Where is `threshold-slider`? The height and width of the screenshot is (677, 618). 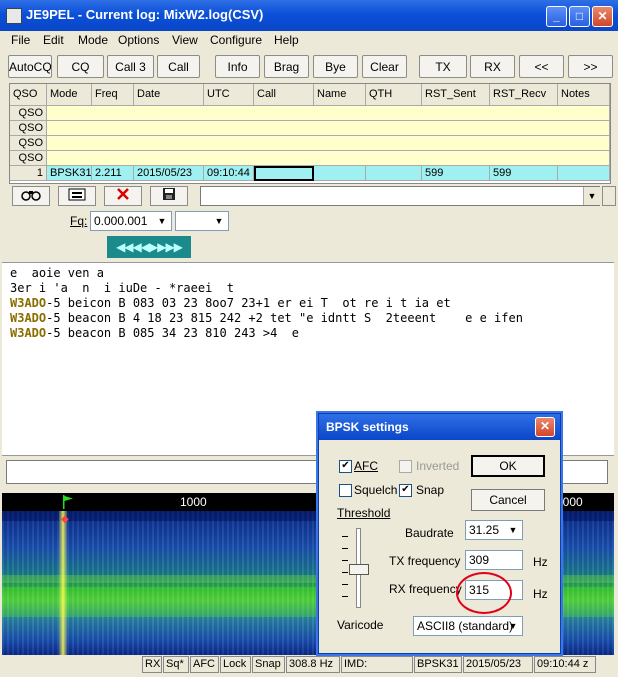 threshold-slider is located at coordinates (357, 567).